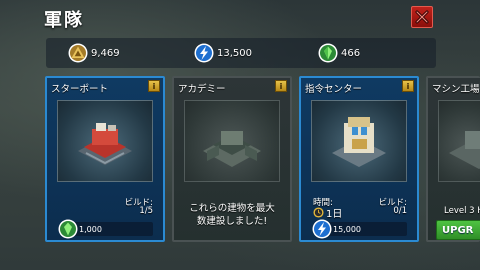 Image resolution: width=480 pixels, height=270 pixels. I want to click on resource-bar: 9,469 13,500 466, so click(241, 53).